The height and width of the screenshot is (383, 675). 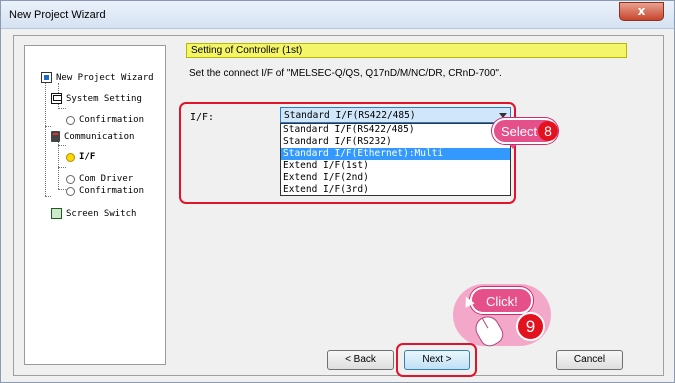 I want to click on tree-item-label: Communication, so click(x=99, y=136).